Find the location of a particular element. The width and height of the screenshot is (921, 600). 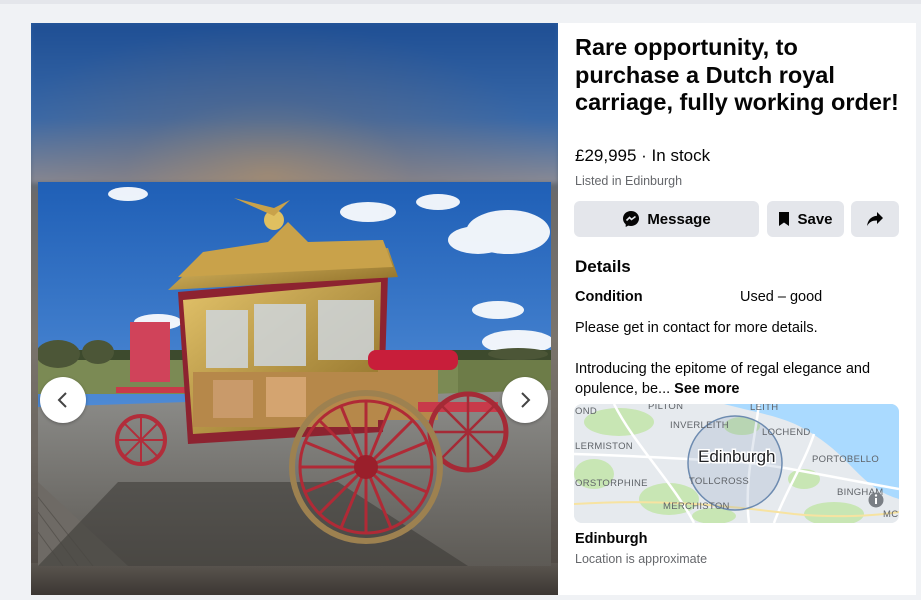

messenger-icon is located at coordinates (631, 219).